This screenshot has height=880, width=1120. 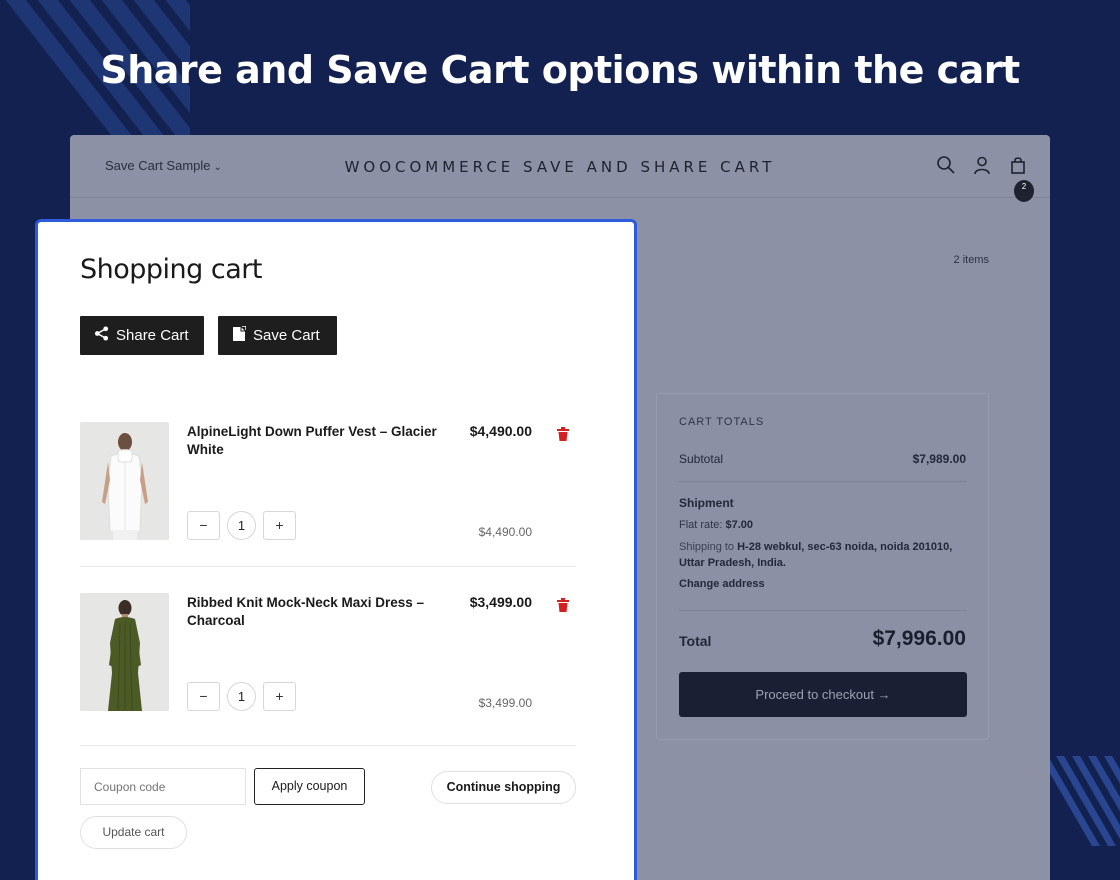 What do you see at coordinates (152, 335) in the screenshot?
I see `share-cart-label: Share Cart` at bounding box center [152, 335].